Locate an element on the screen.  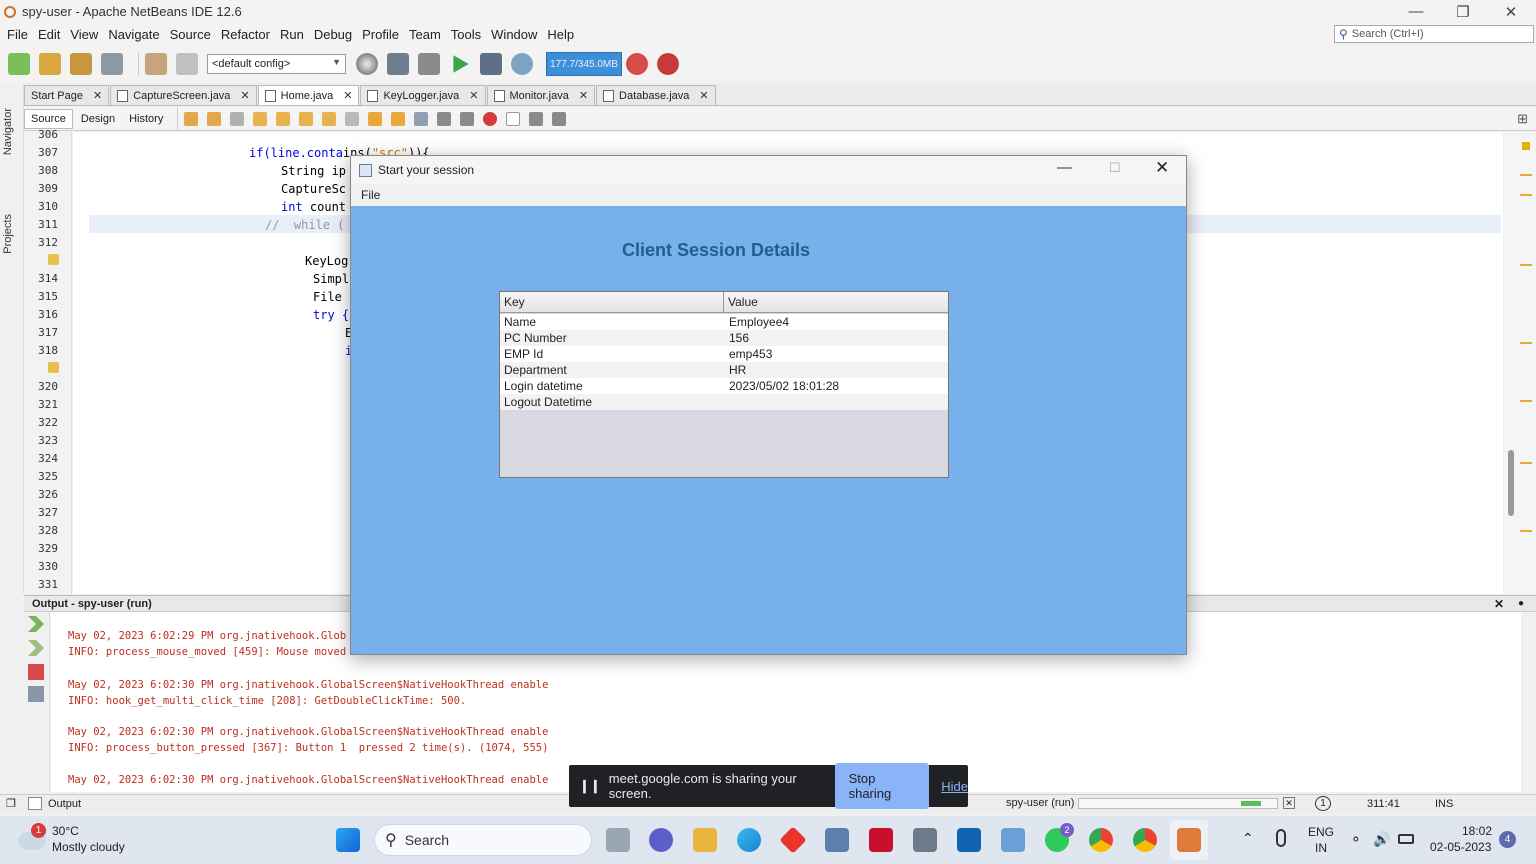
select-icon is located at coordinates (352, 118).